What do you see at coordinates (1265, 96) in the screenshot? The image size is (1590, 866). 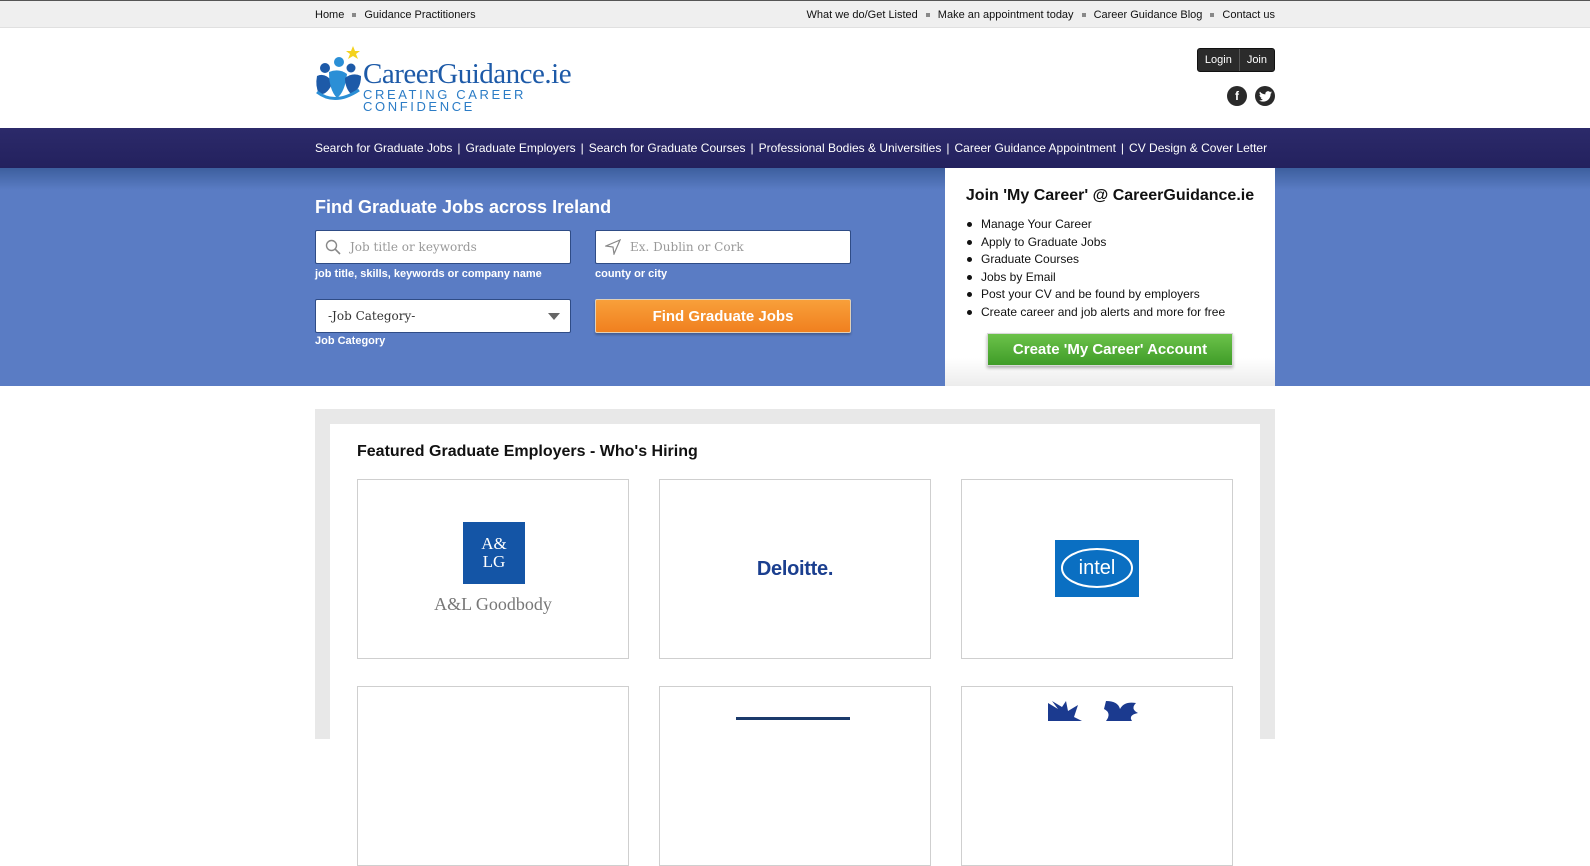 I see `twitter-icon` at bounding box center [1265, 96].